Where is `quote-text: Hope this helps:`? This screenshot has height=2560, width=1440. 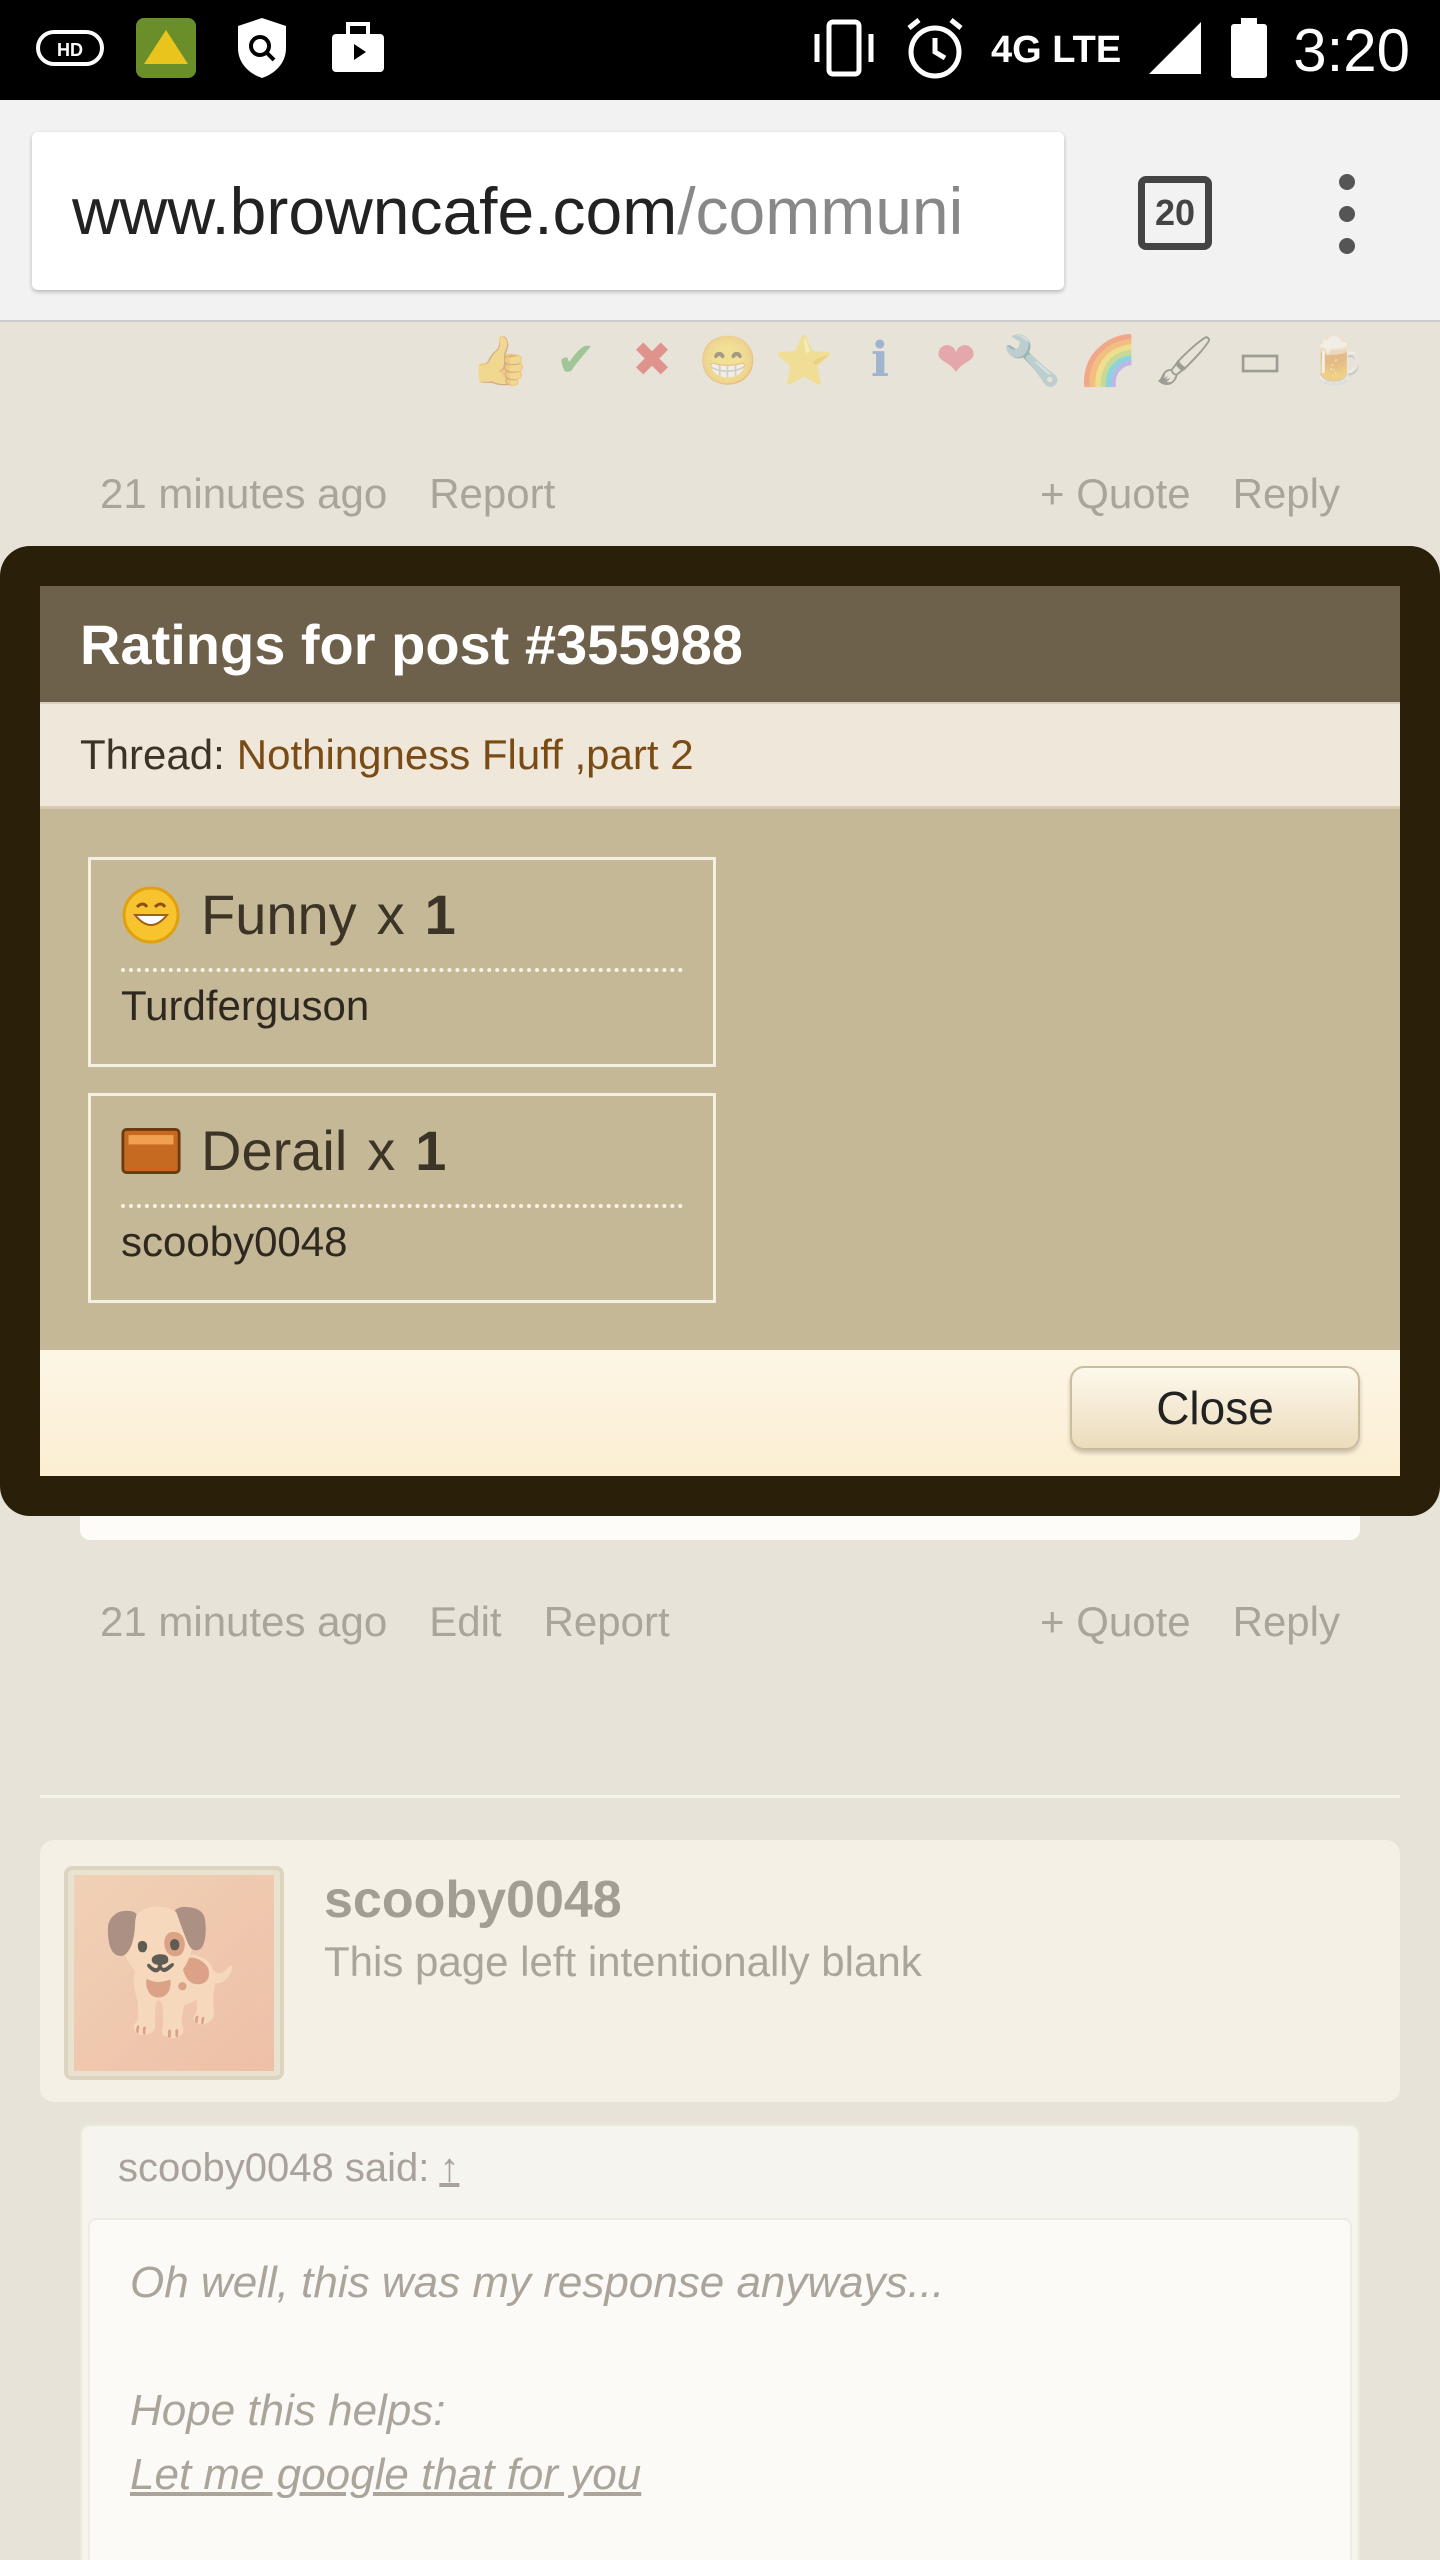
quote-text: Hope this helps: is located at coordinates (288, 2410).